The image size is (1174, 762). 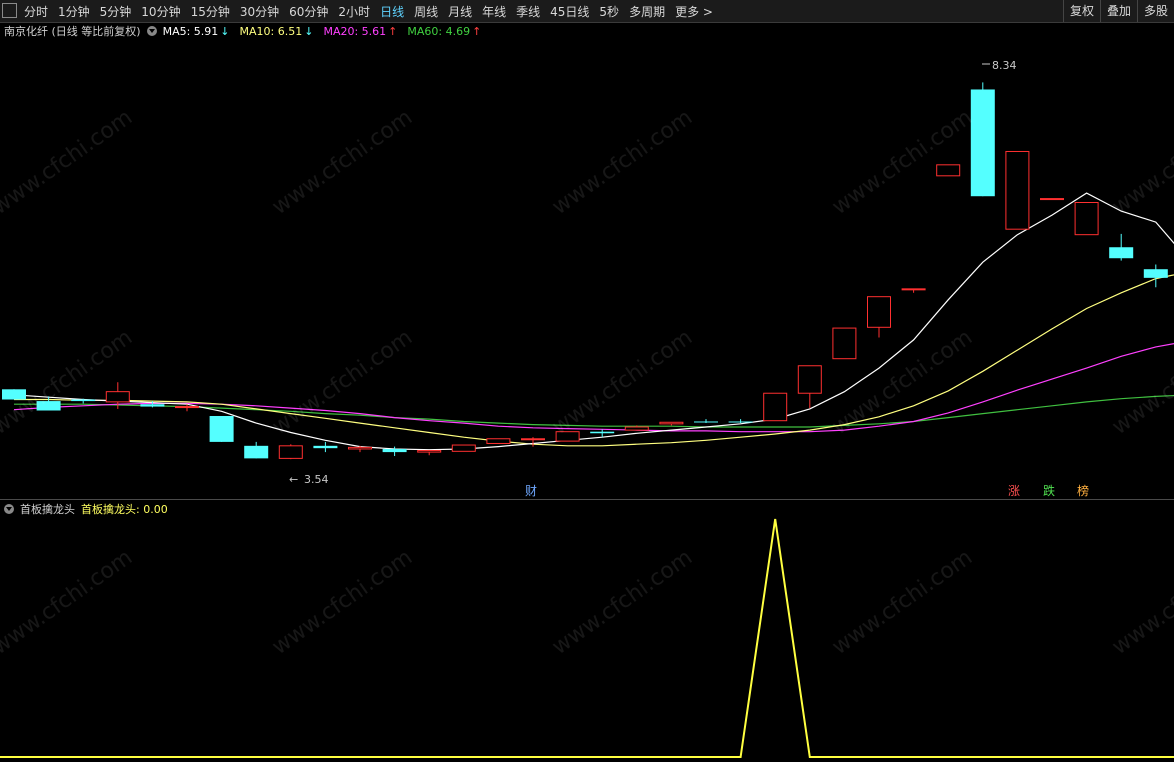 I want to click on ma60-value: MA60: 4.69, so click(x=439, y=31).